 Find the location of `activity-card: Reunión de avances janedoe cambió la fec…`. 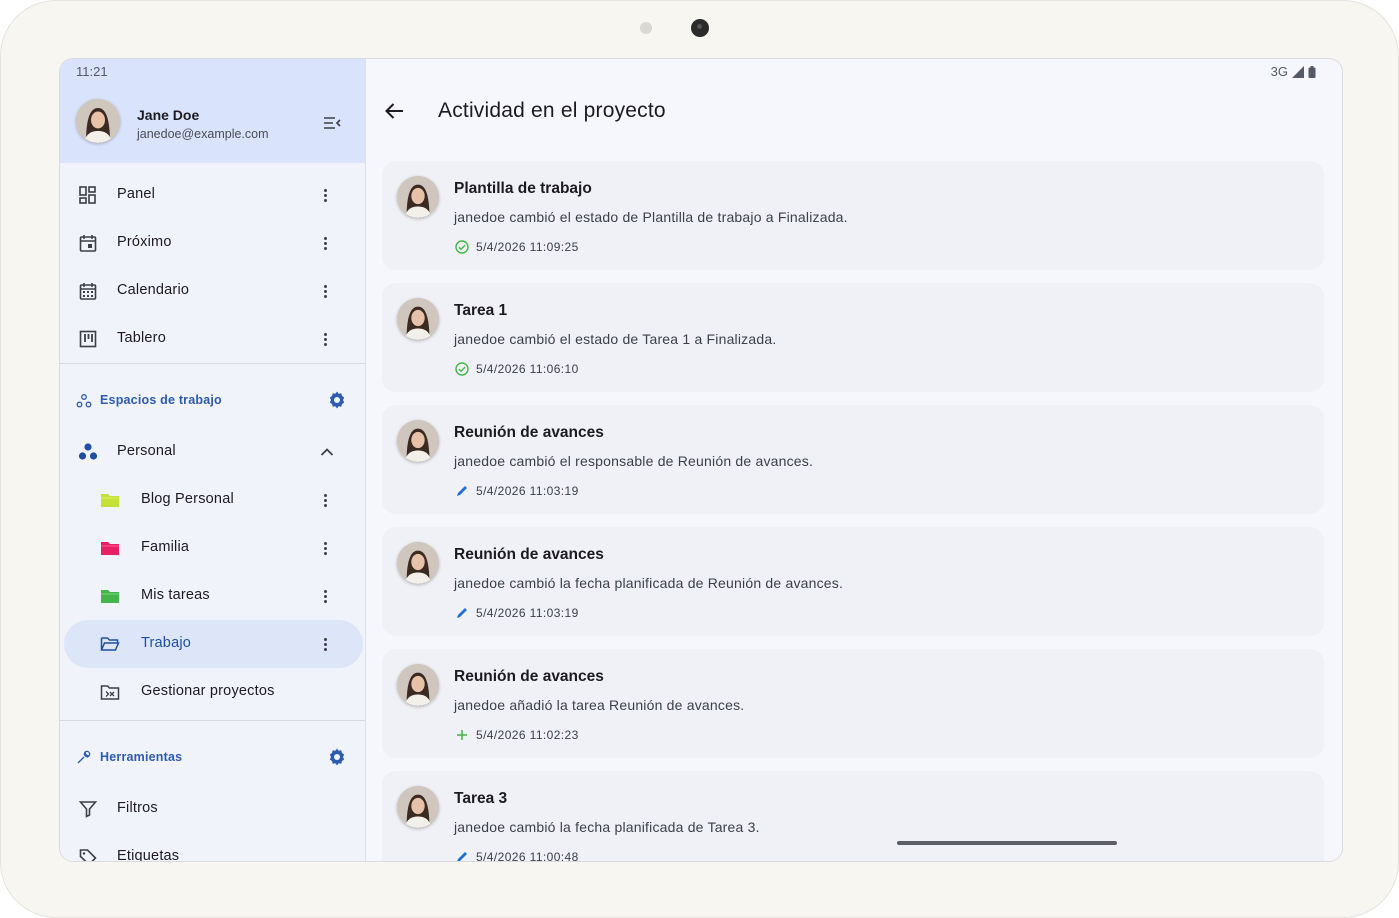

activity-card: Reunión de avances janedoe cambió la fec… is located at coordinates (853, 581).